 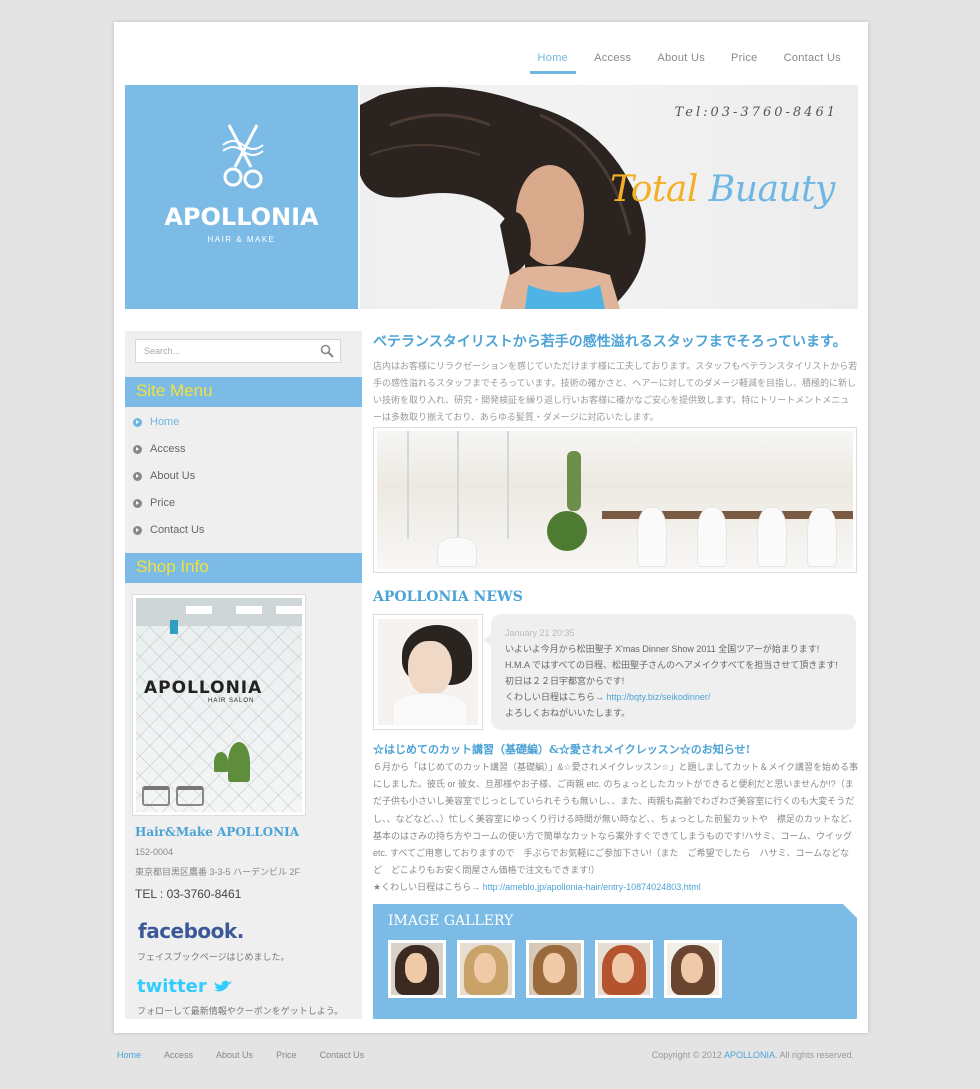 What do you see at coordinates (448, 597) in the screenshot?
I see `news-heading: APOLLONIA NEWS` at bounding box center [448, 597].